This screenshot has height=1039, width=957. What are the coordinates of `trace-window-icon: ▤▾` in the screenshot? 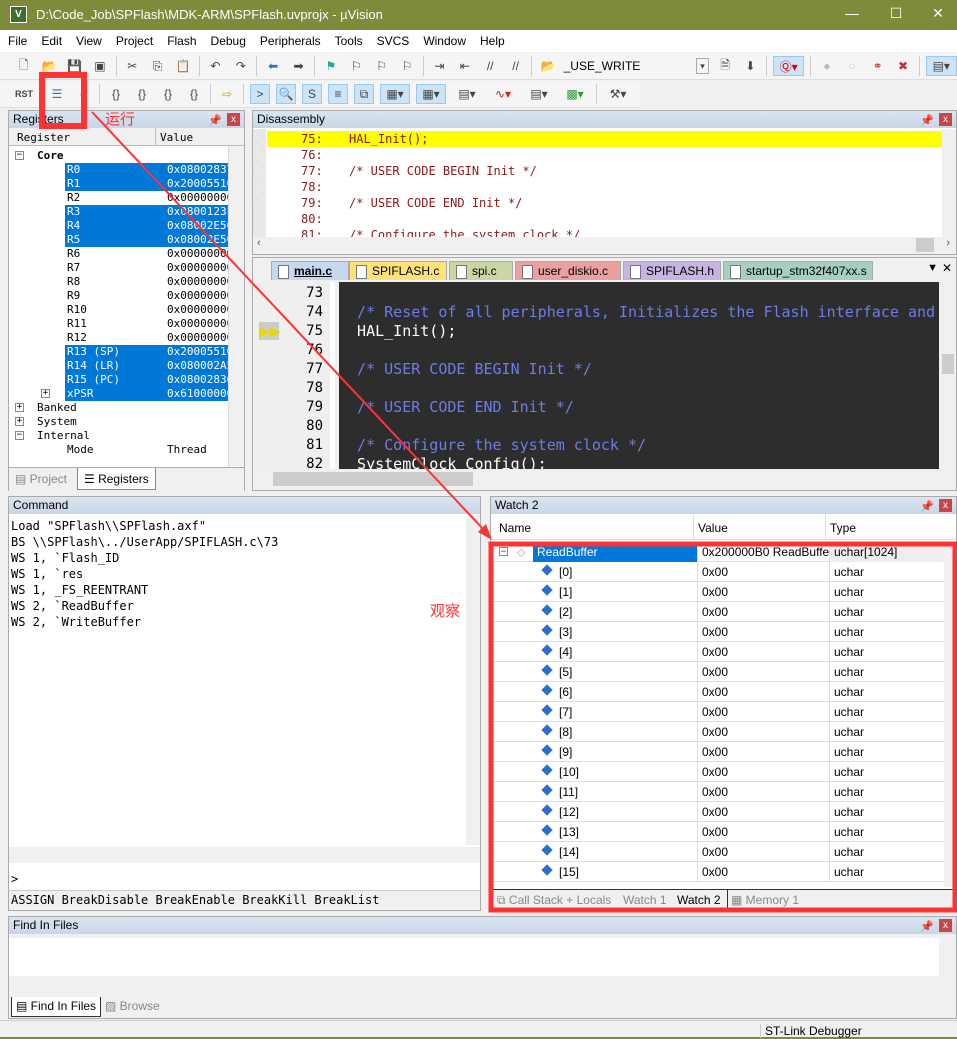 It's located at (539, 94).